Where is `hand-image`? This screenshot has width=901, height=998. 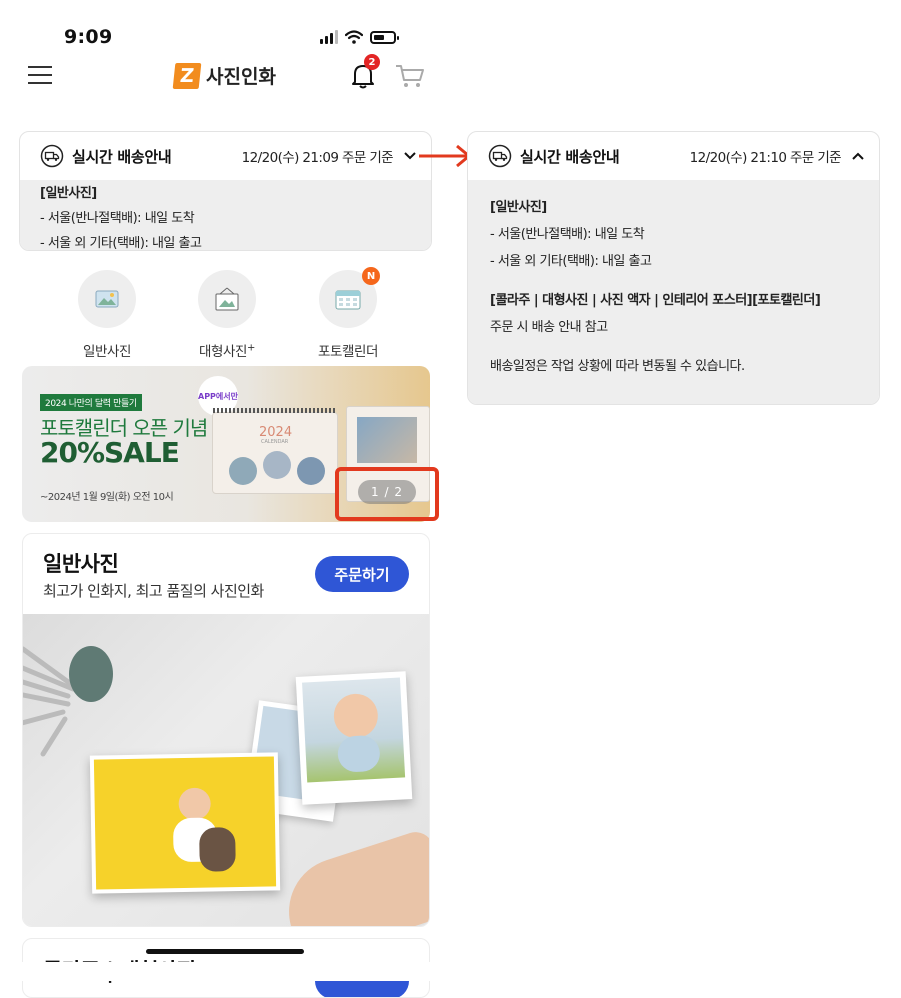 hand-image is located at coordinates (352, 876).